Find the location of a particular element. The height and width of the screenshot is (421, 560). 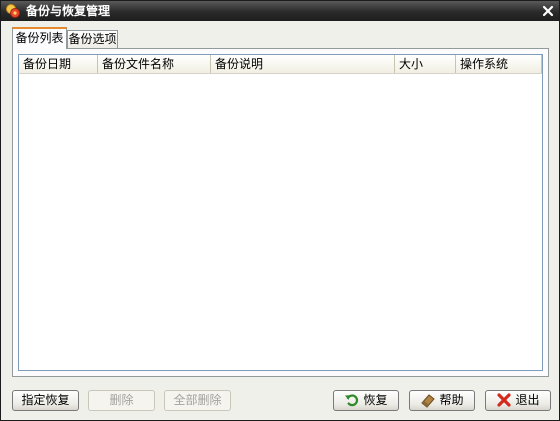

help-button: 帮助 is located at coordinates (442, 400).